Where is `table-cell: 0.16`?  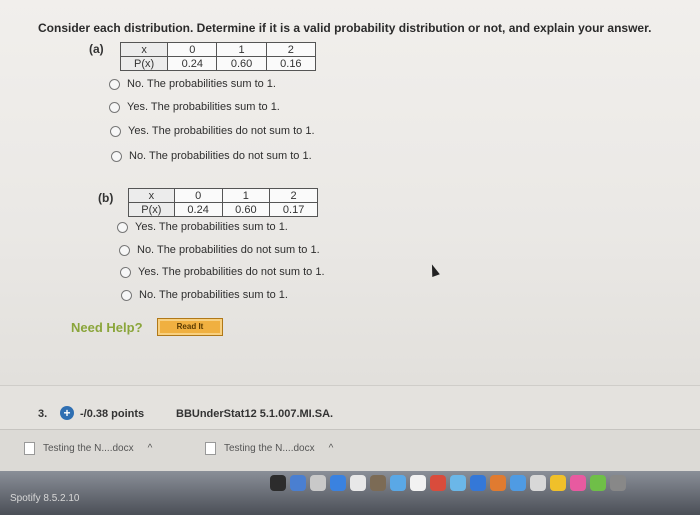 table-cell: 0.16 is located at coordinates (291, 63).